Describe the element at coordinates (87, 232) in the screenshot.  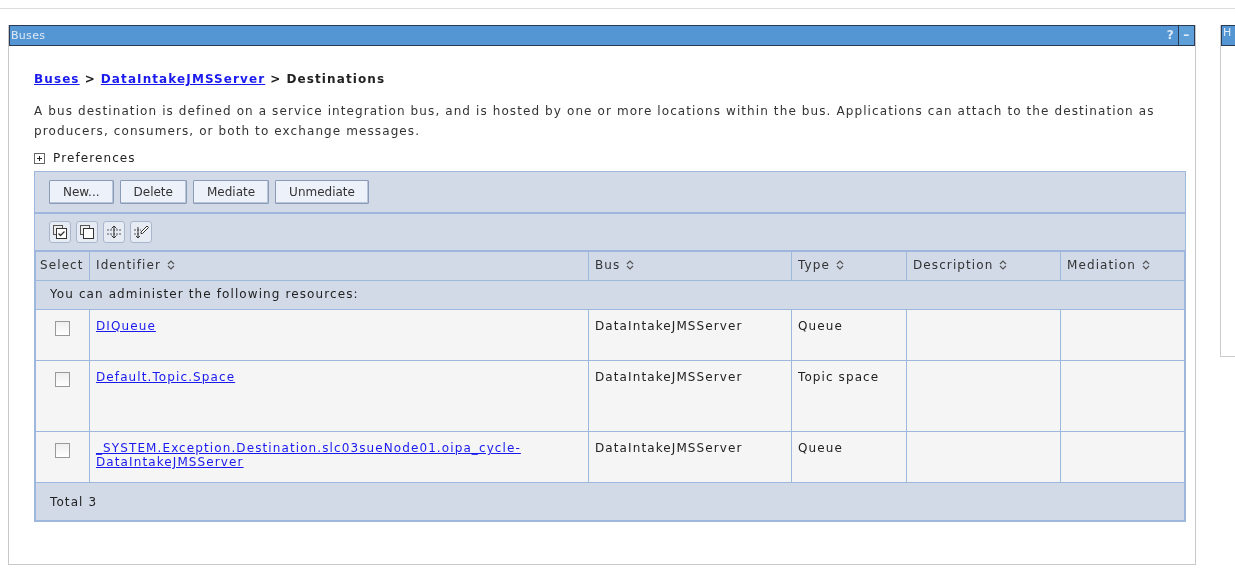
I see `deselect-all-icon` at that location.